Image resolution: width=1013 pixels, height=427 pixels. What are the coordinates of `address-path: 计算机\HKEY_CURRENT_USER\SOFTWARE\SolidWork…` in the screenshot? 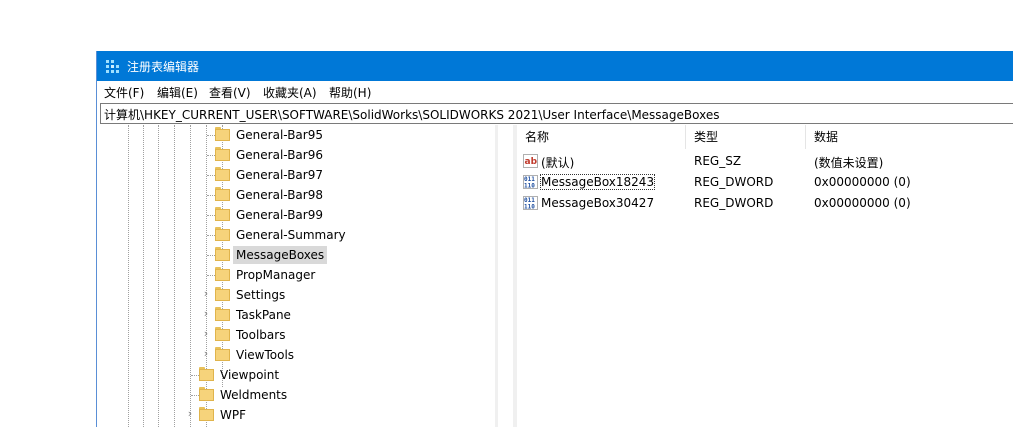 It's located at (412, 115).